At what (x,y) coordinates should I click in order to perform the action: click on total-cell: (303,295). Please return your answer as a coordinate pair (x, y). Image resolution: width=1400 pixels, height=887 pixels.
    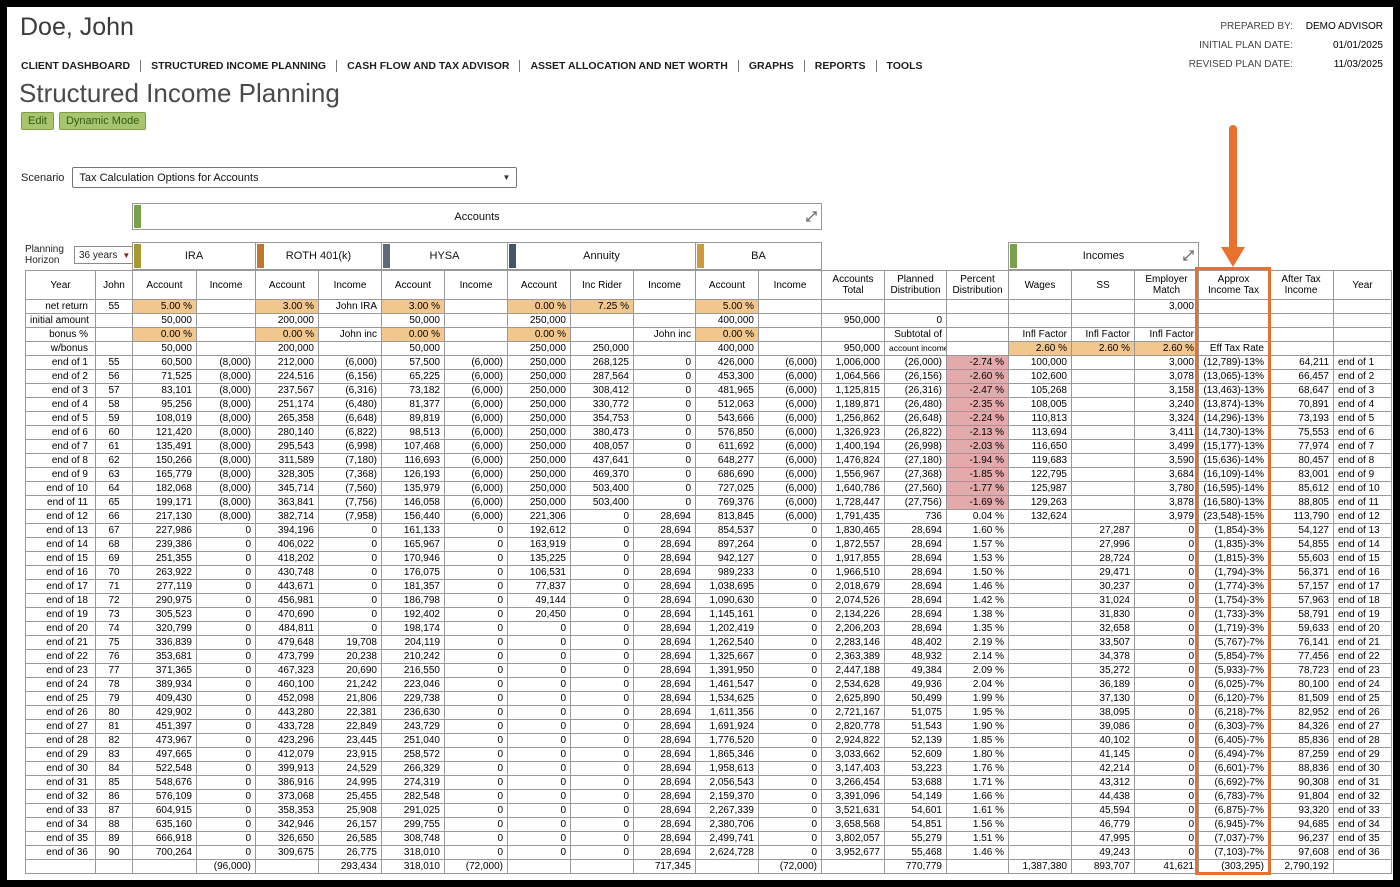
    Looking at the image, I should click on (1233, 866).